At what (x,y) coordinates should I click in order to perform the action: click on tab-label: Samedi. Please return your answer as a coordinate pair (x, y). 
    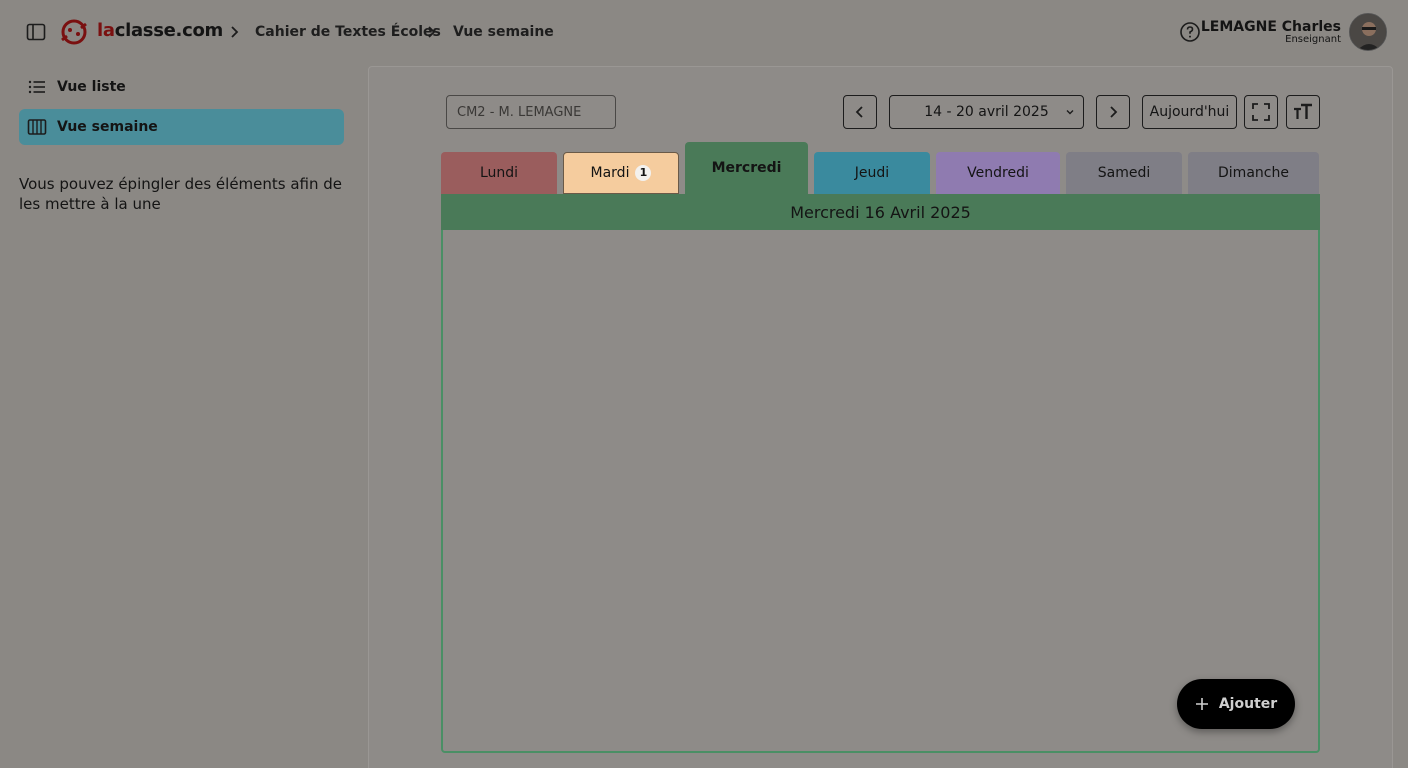
    Looking at the image, I should click on (1124, 173).